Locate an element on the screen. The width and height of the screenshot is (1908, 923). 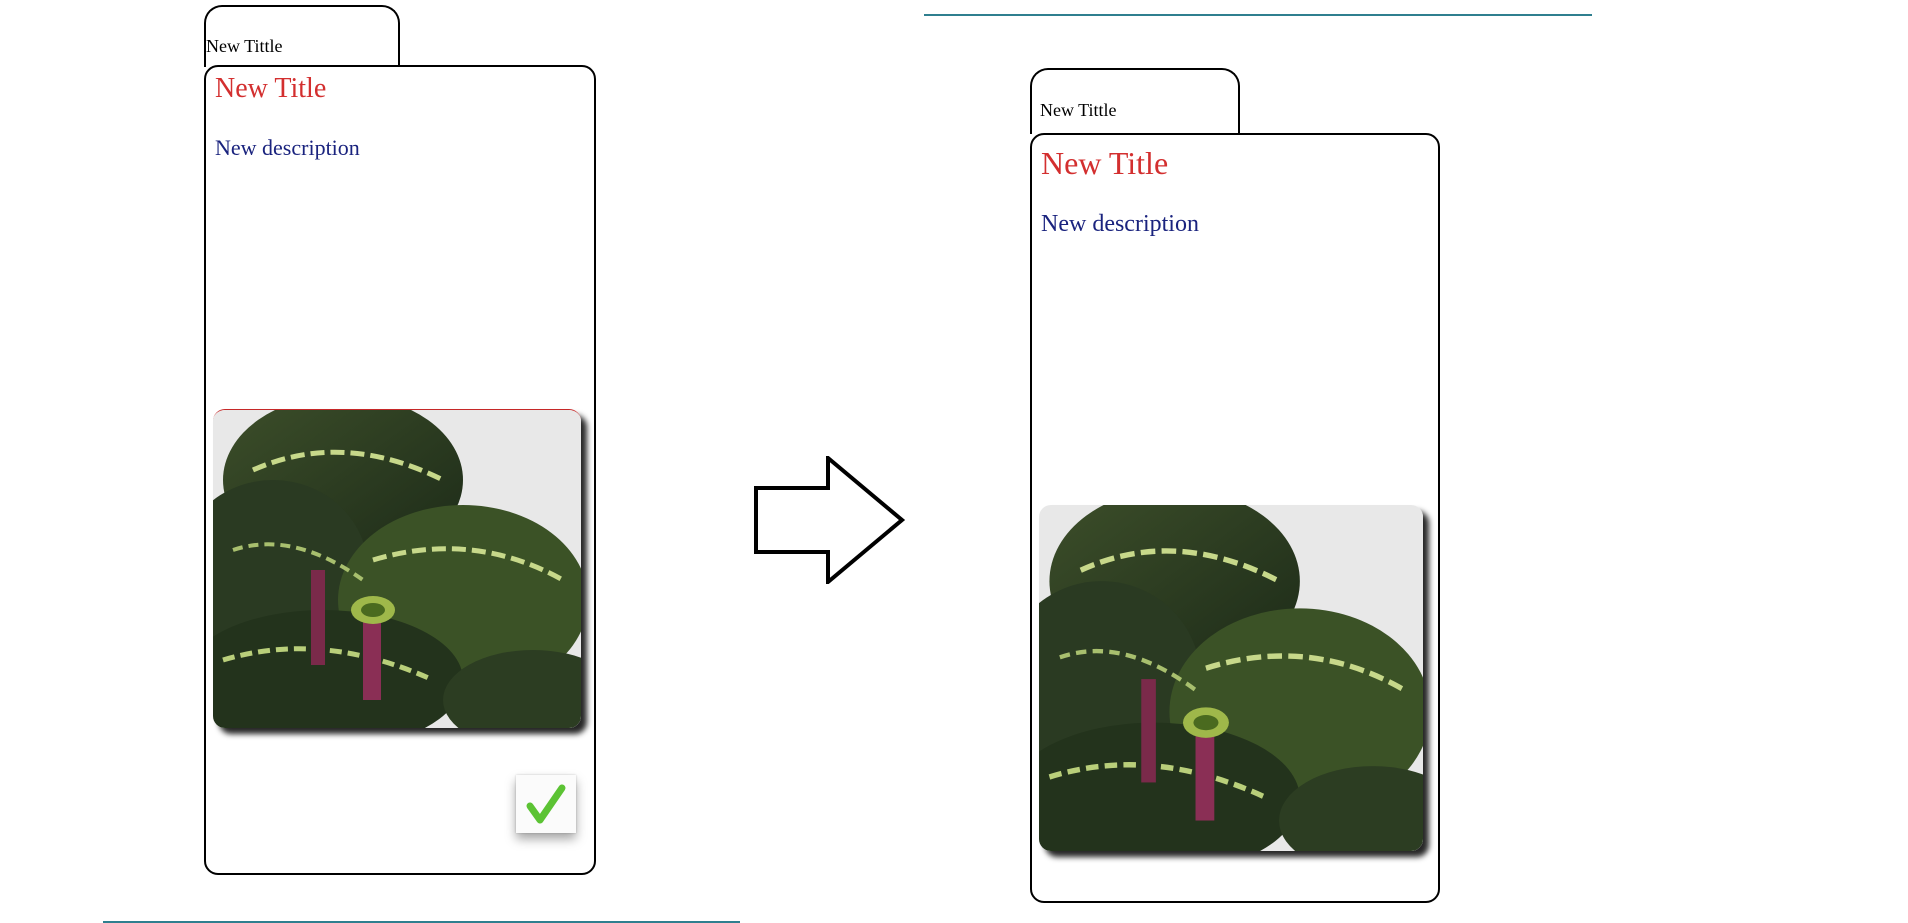
confirm-button is located at coordinates (546, 804).